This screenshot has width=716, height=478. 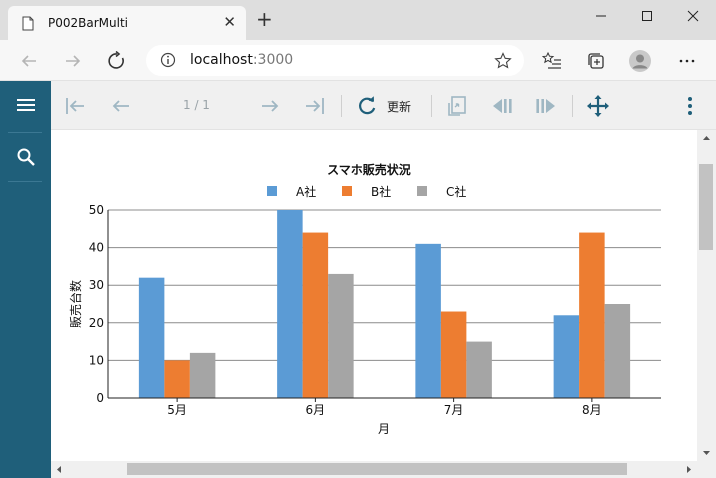 I want to click on step-forward-icon, so click(x=545, y=106).